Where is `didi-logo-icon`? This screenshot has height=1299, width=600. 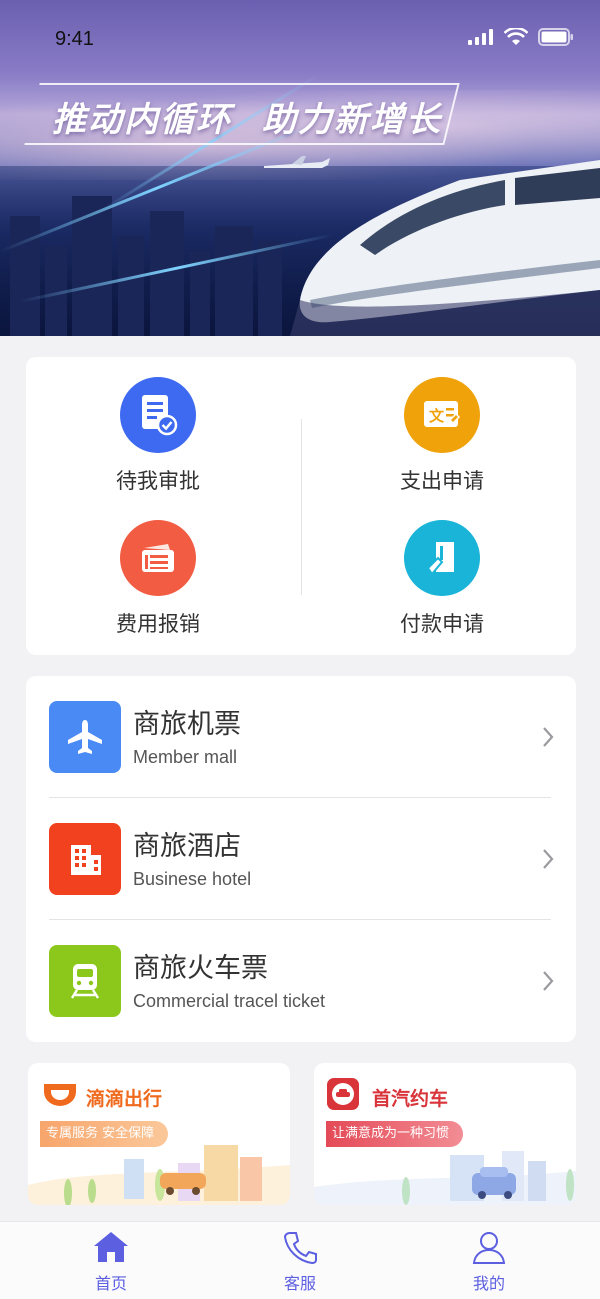
didi-logo-icon is located at coordinates (60, 1095).